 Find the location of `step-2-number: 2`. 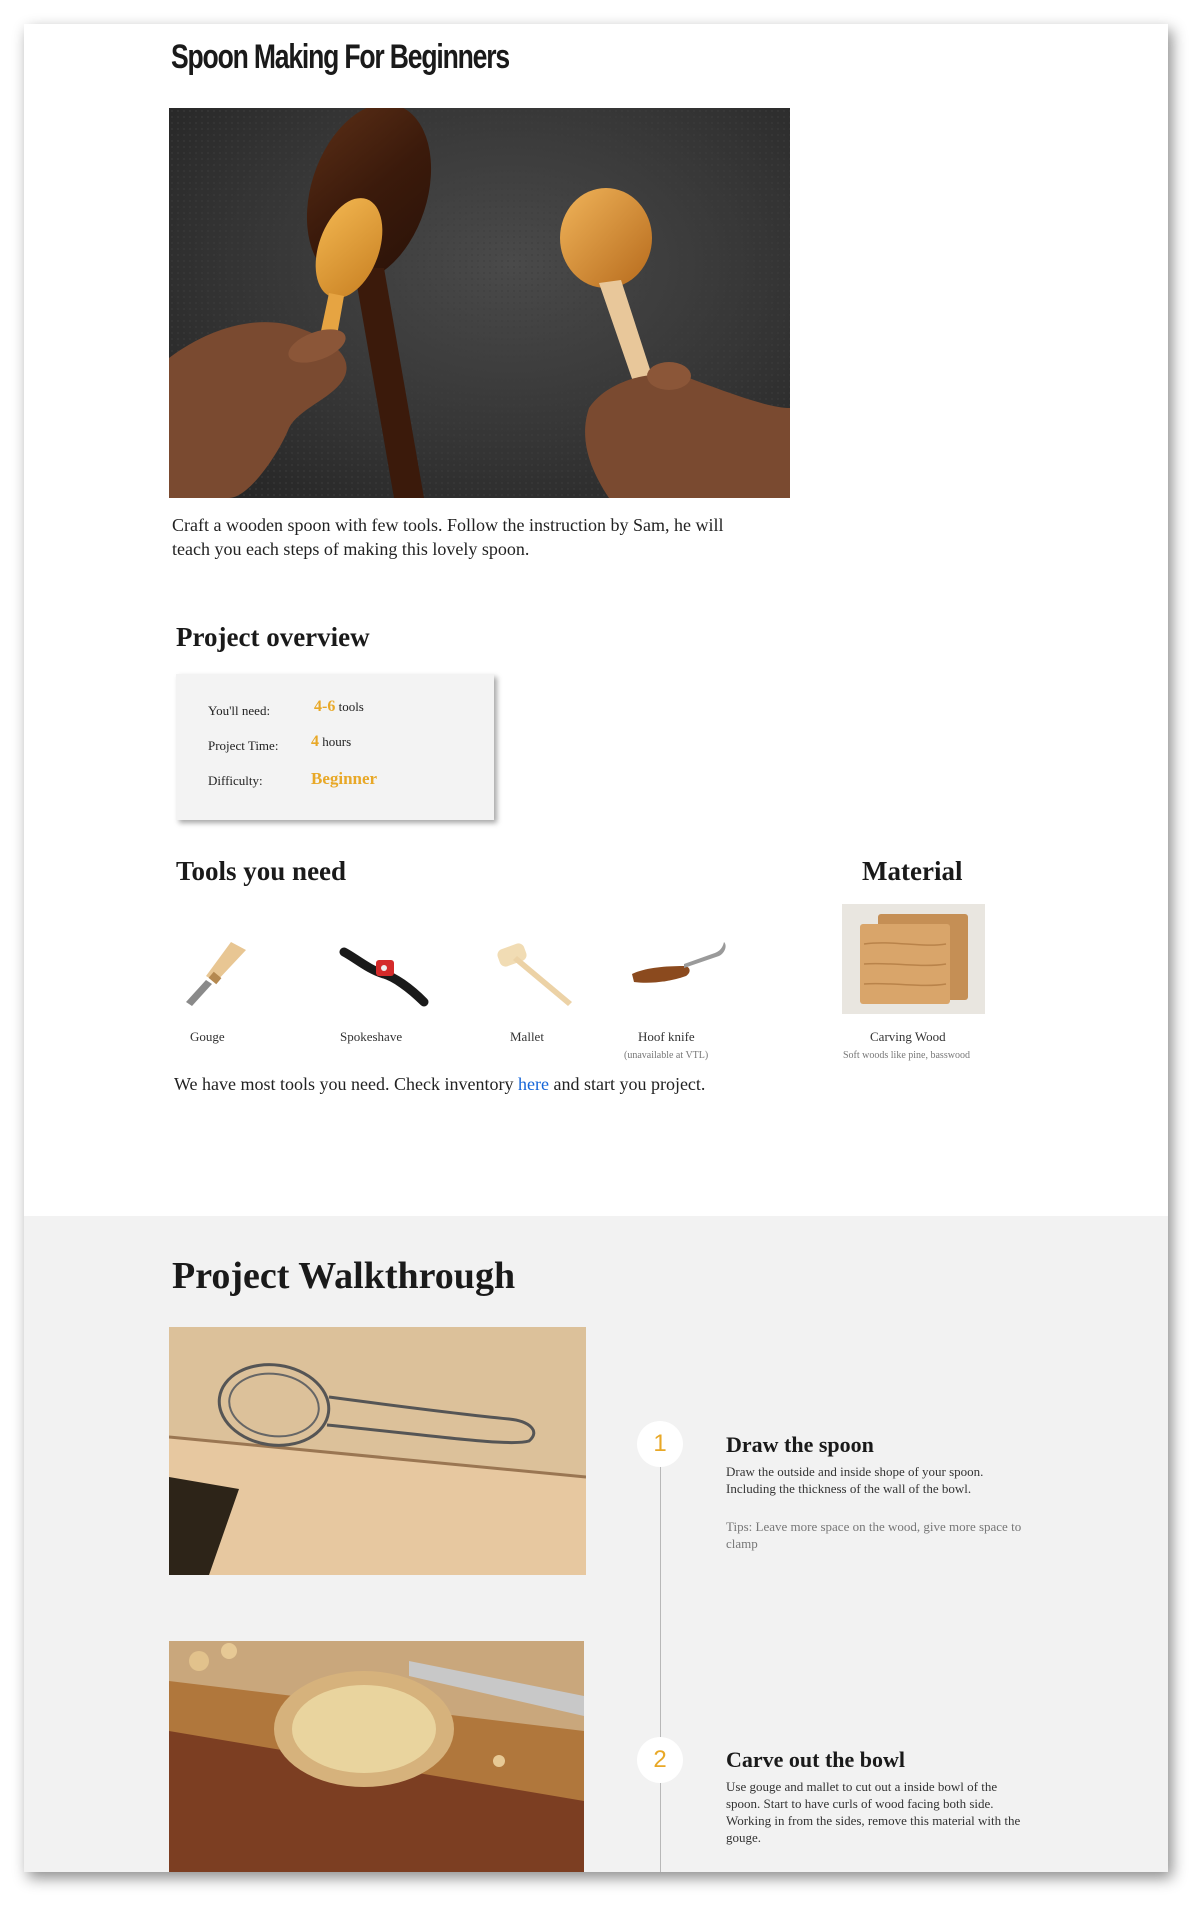

step-2-number: 2 is located at coordinates (660, 1760).